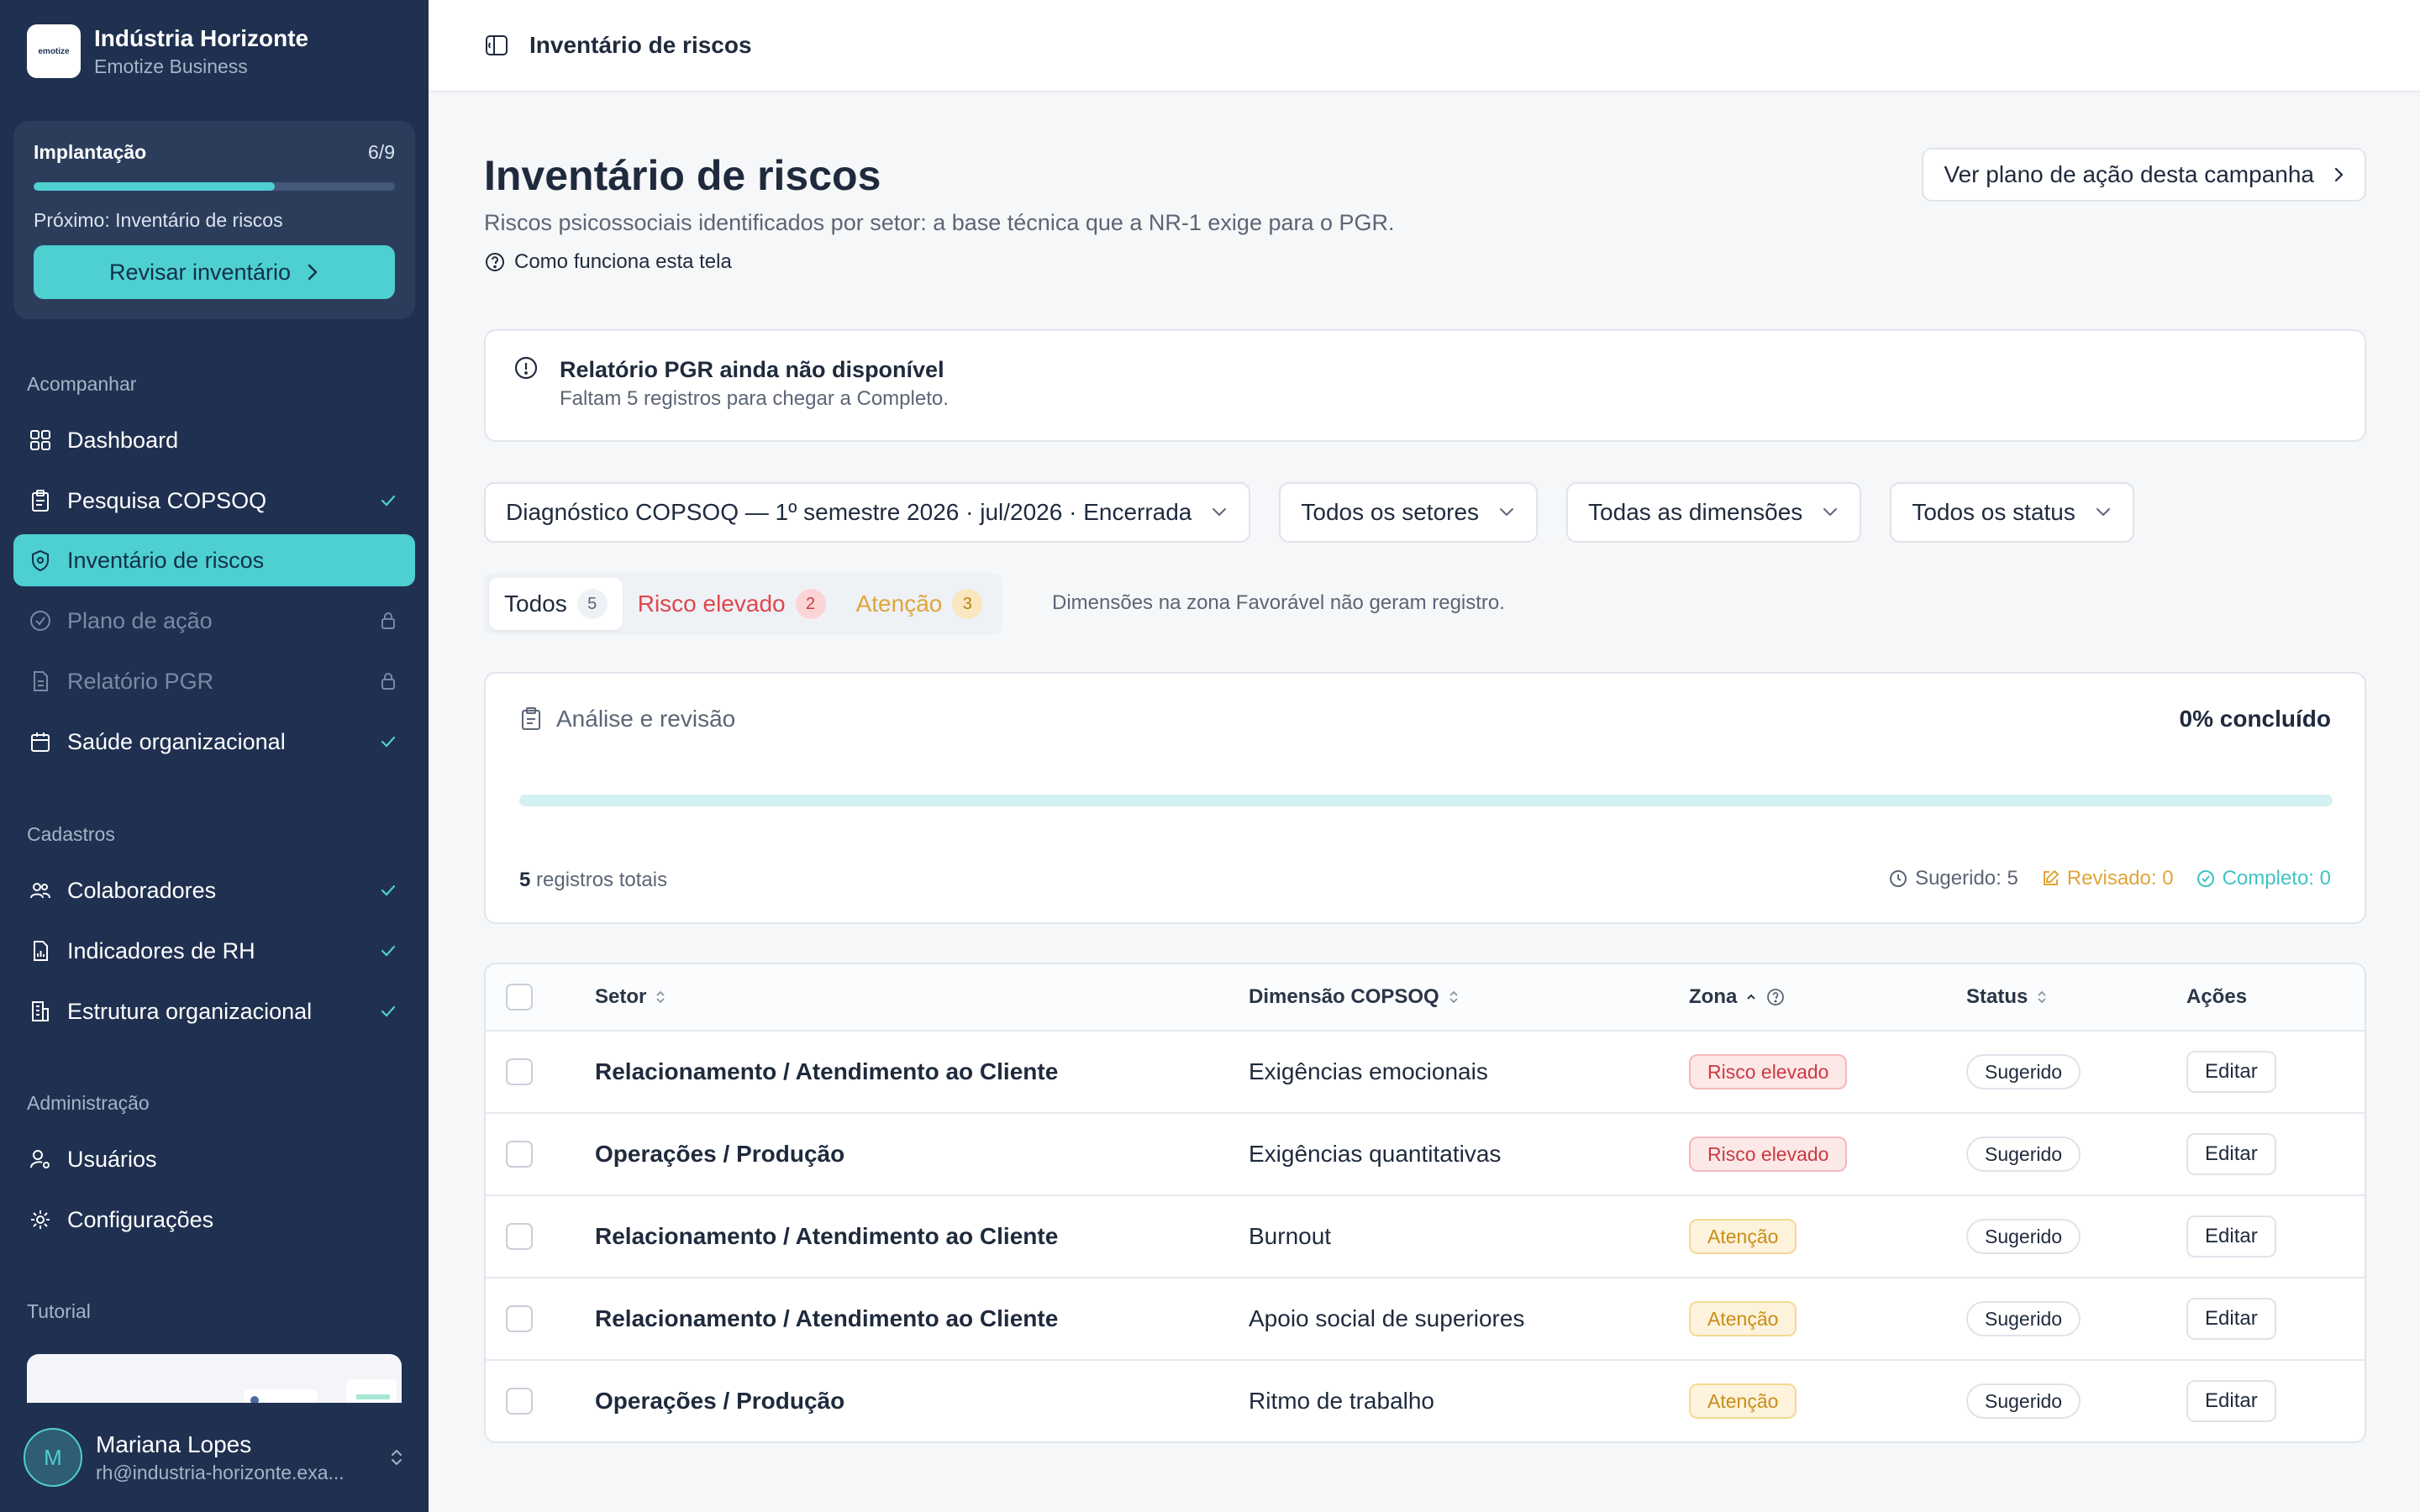  I want to click on sidebar-toggle-icon, so click(496, 45).